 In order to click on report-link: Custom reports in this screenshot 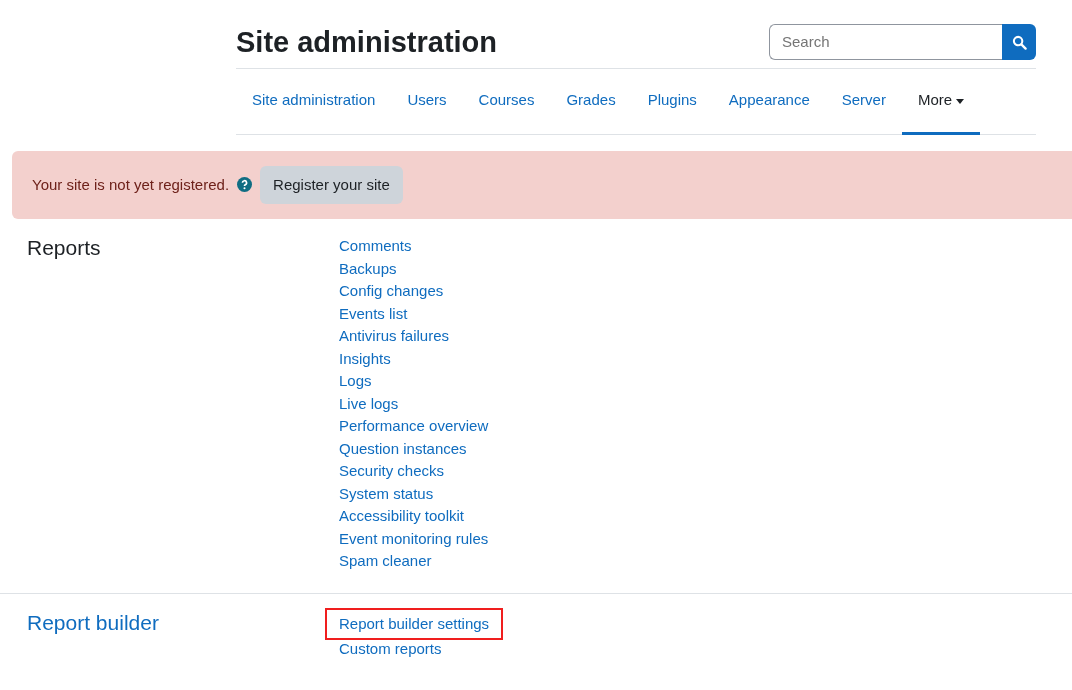, I will do `click(390, 648)`.